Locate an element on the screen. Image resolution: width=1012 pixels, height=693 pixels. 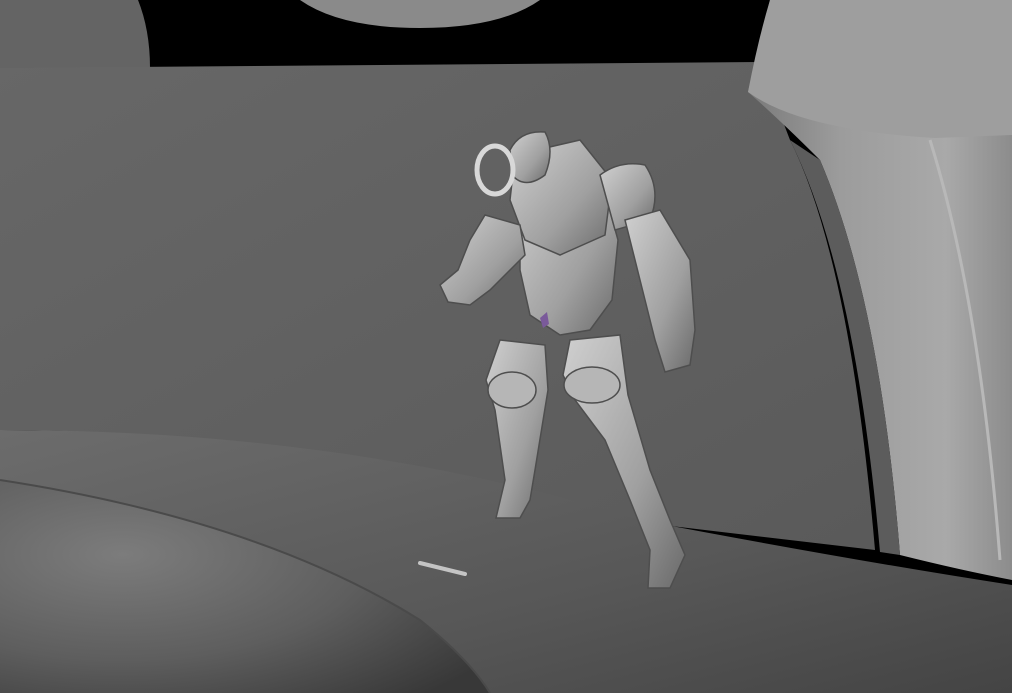
robot-left-knee is located at coordinates (512, 390).